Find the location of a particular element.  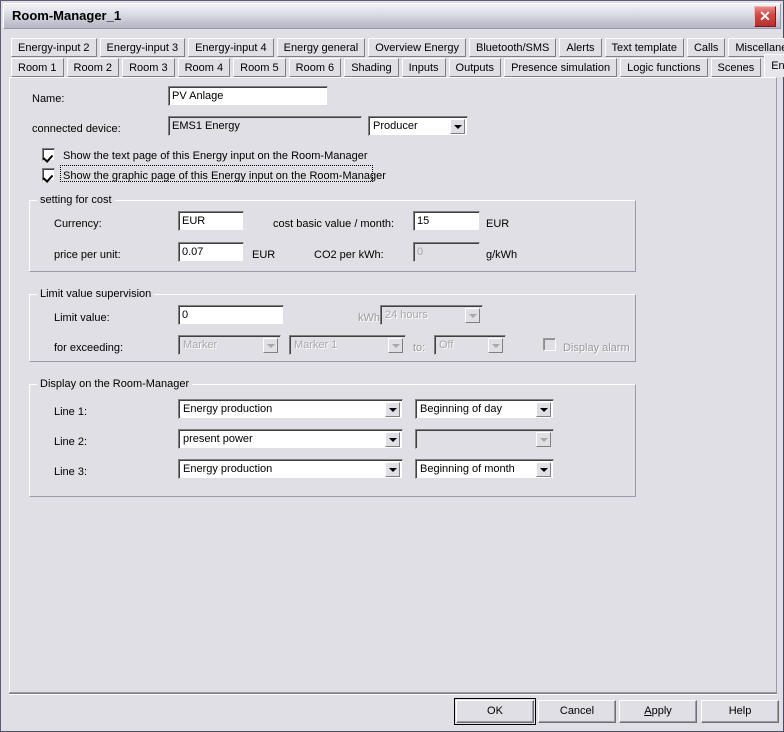

tab-label: Inputs is located at coordinates (423, 68).